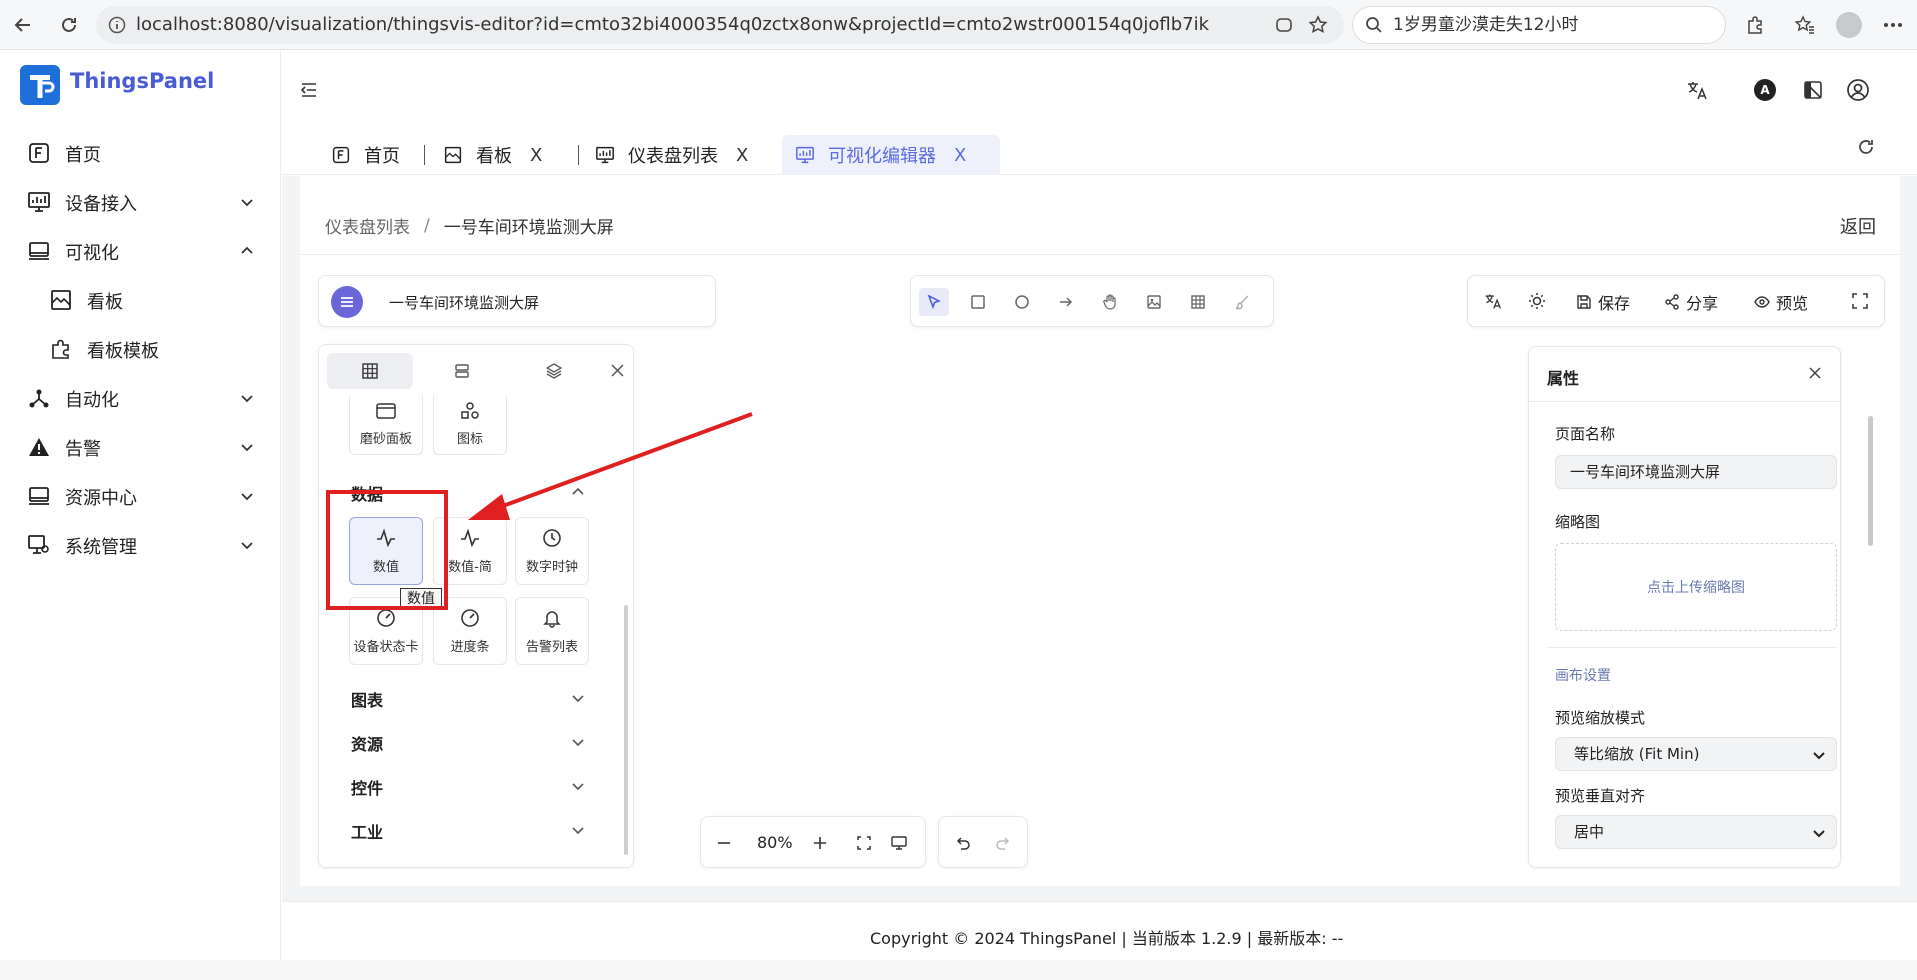 This screenshot has width=1917, height=980. I want to click on preview-valign-select: 居中, so click(1696, 832).